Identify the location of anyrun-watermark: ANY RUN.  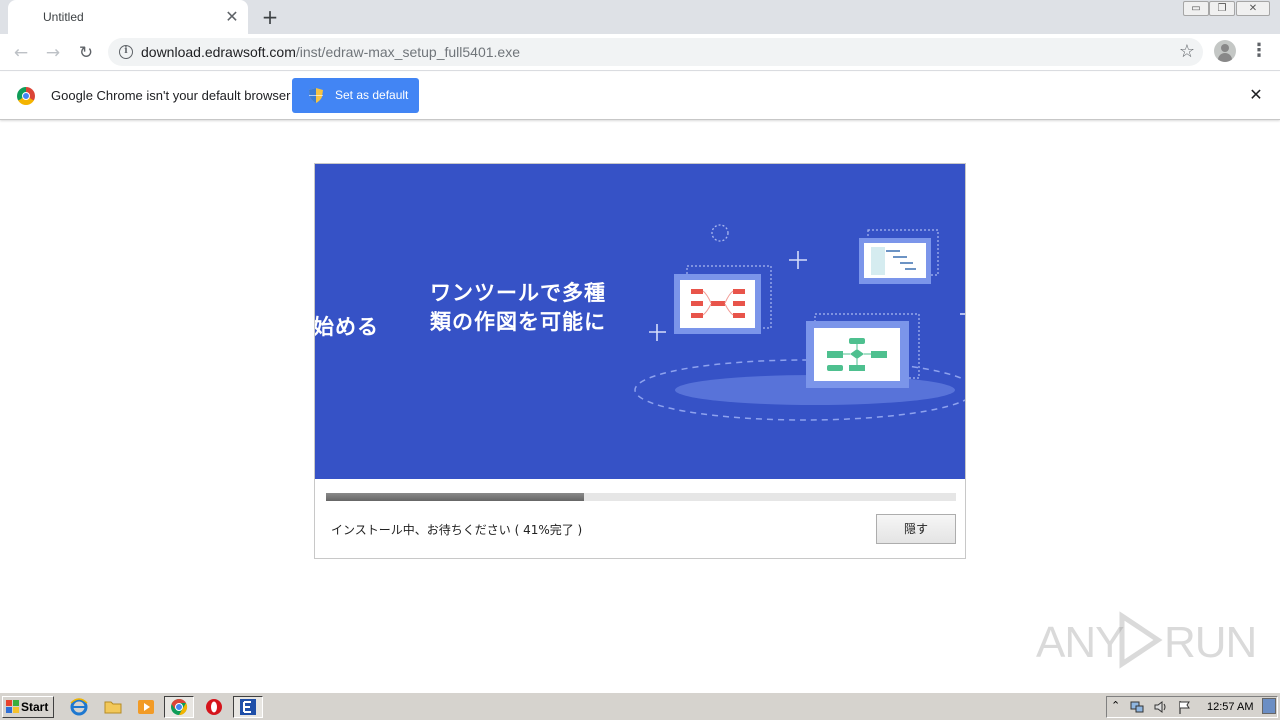
(1146, 640).